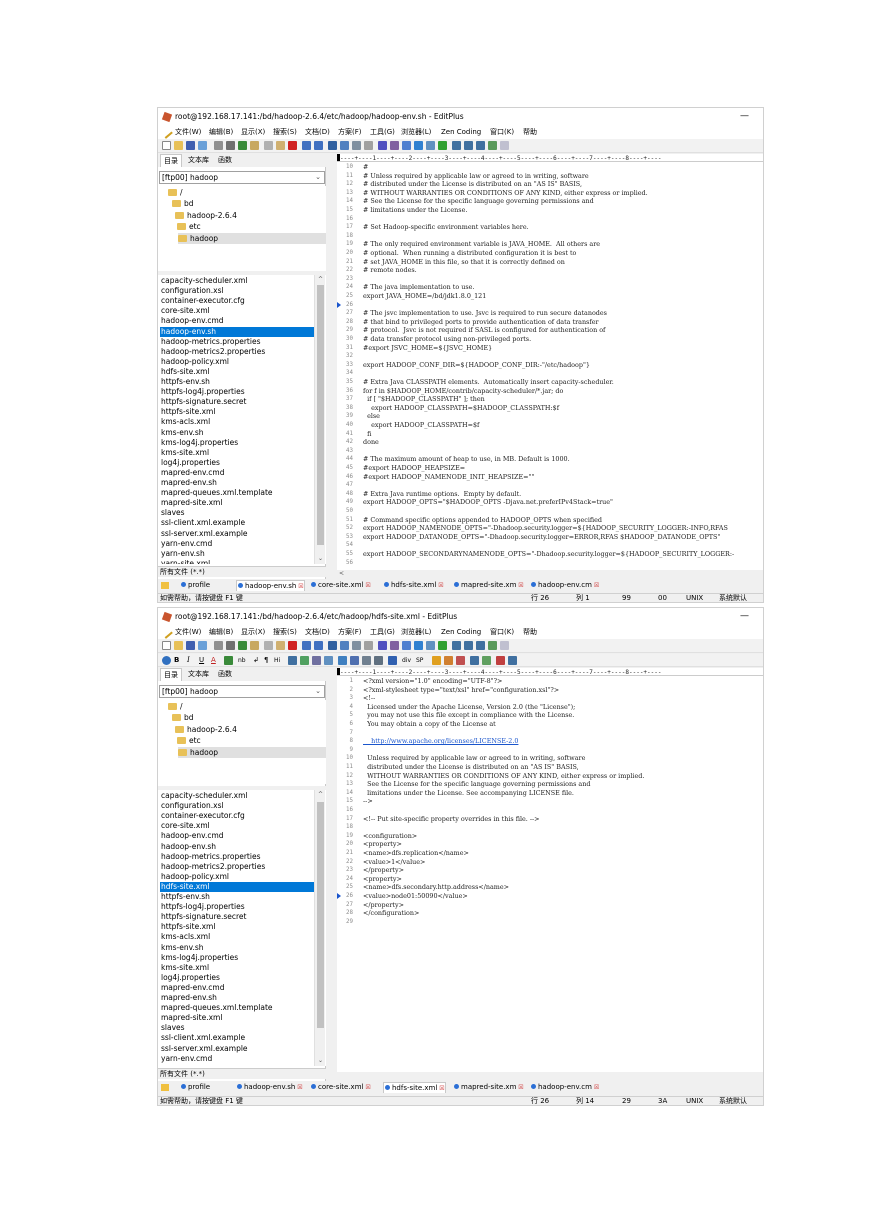 This screenshot has width=869, height=1228. I want to click on file-list-item: hadoop-metrics.properties, so click(241, 857).